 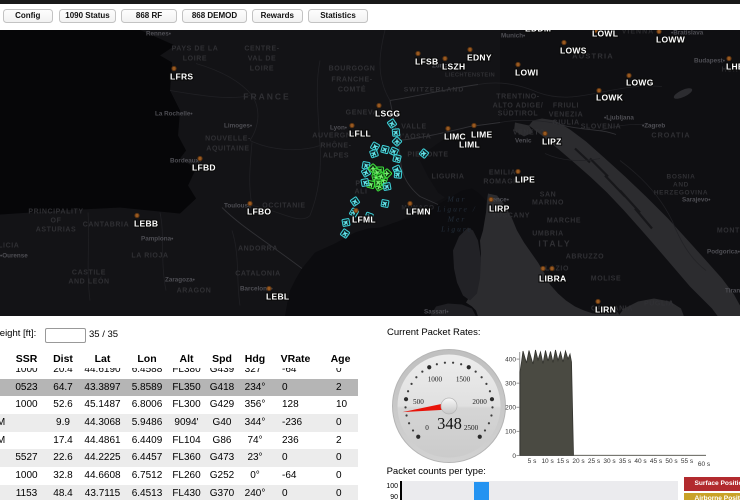 What do you see at coordinates (14, 255) in the screenshot?
I see `svg-text: •Ourense` at bounding box center [14, 255].